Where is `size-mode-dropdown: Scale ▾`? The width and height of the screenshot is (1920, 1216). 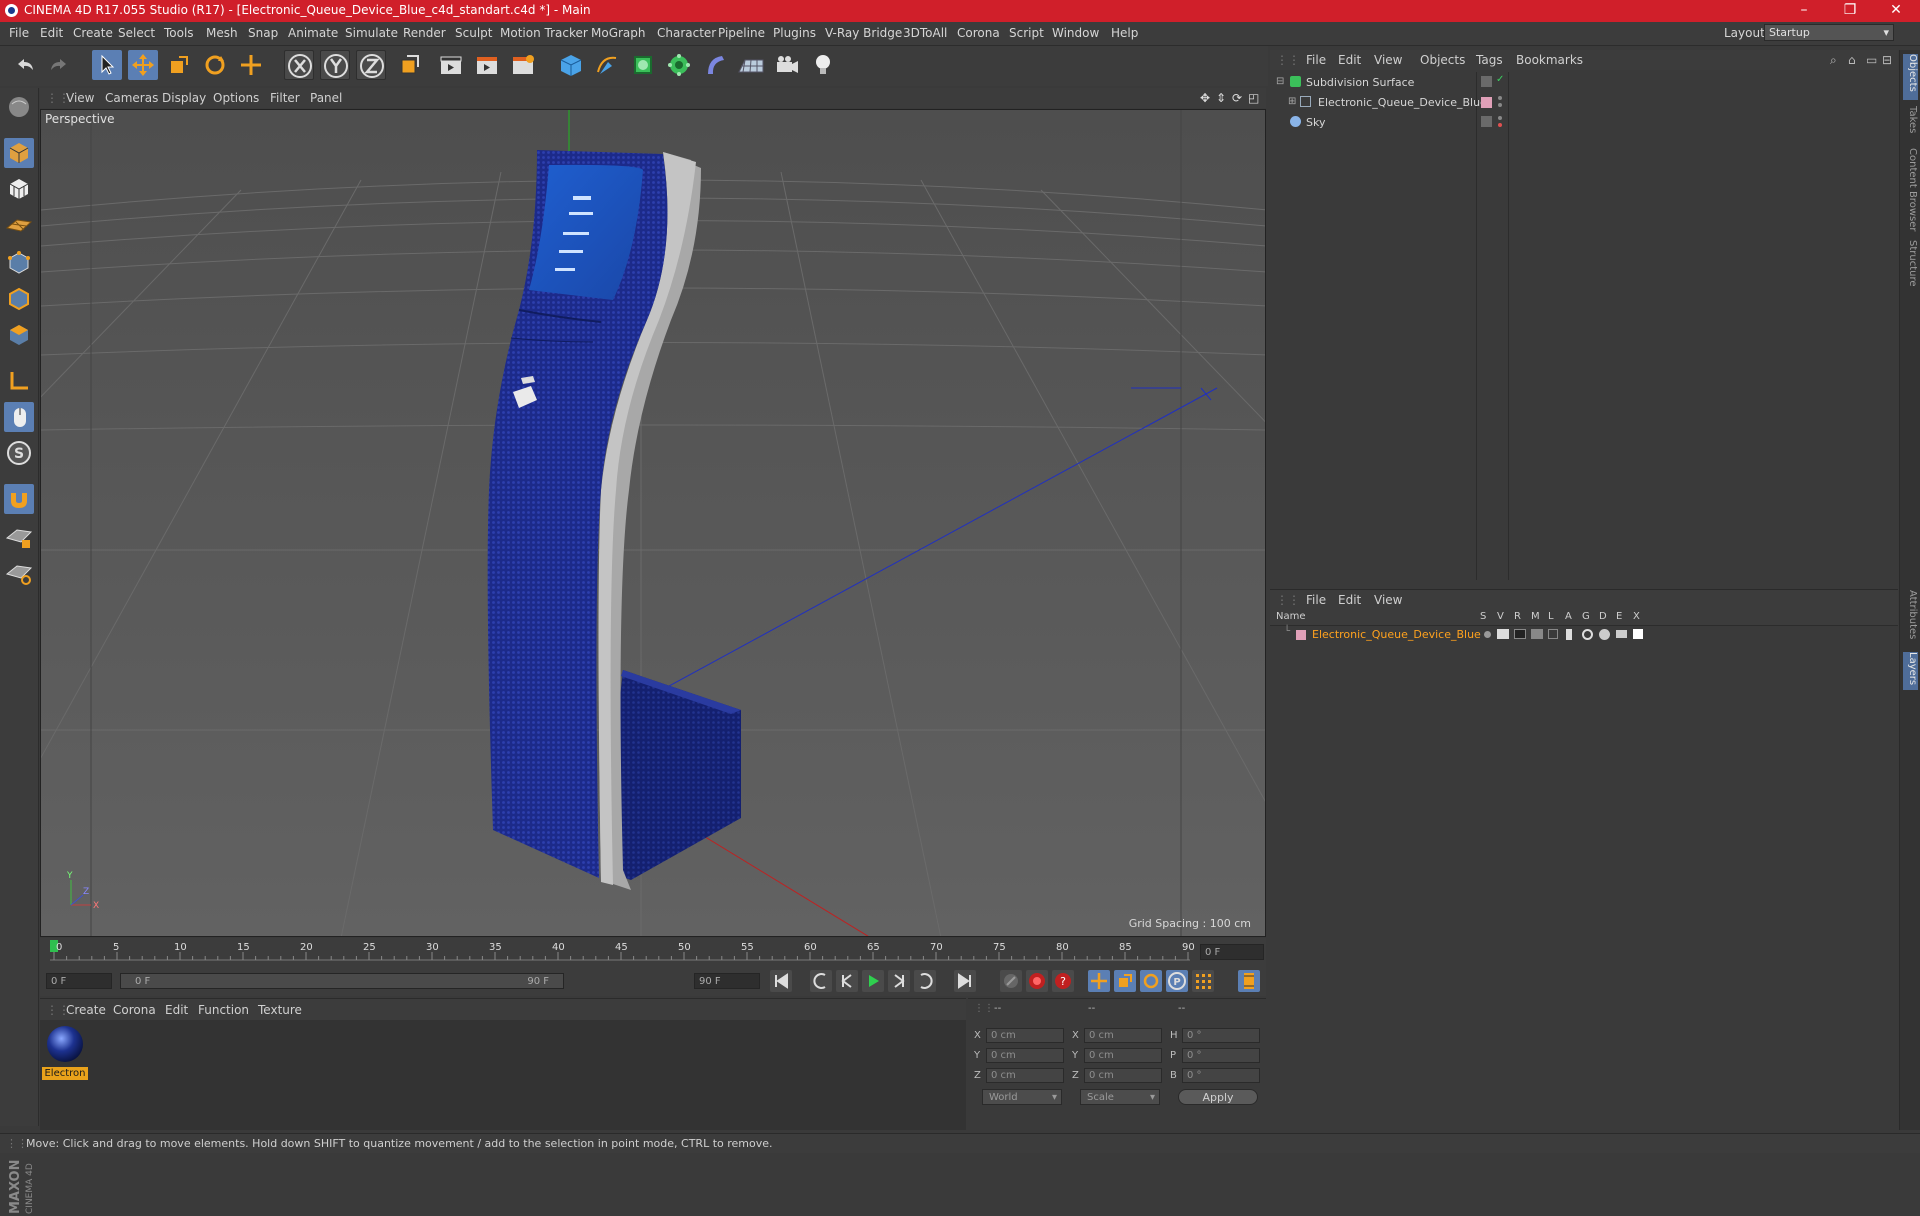
size-mode-dropdown: Scale ▾ is located at coordinates (1120, 1097).